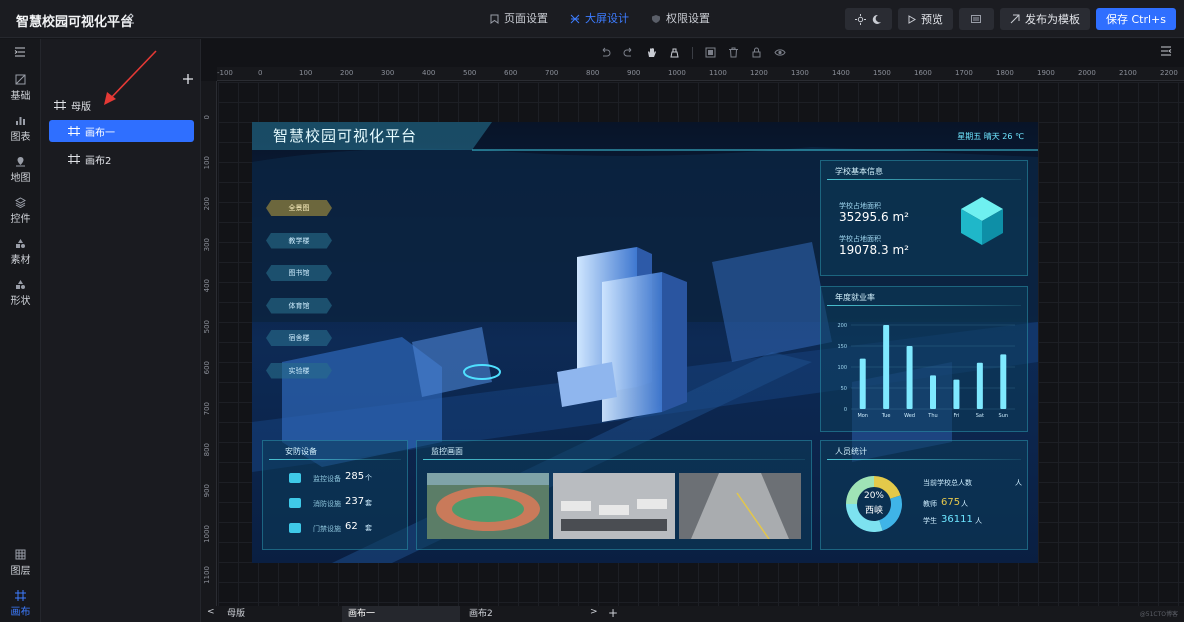 This screenshot has width=1184, height=622. Describe the element at coordinates (1166, 51) in the screenshot. I see `align-menu-icon` at that location.